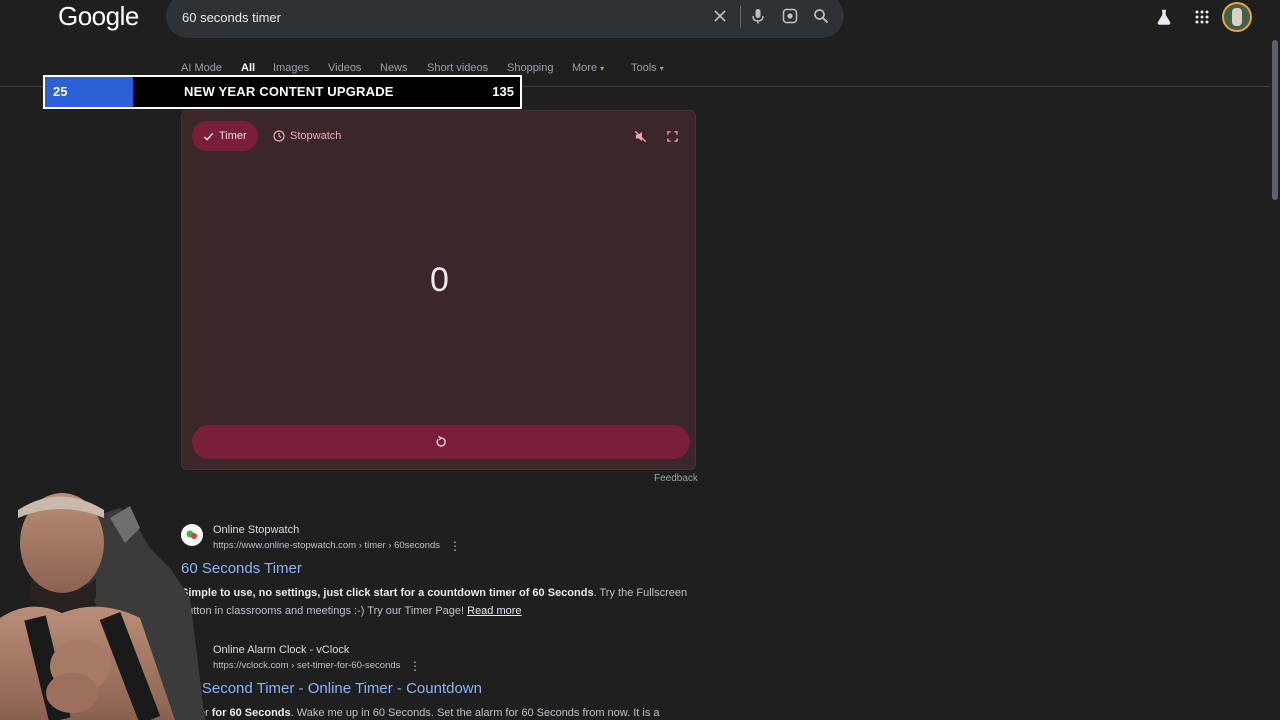 This screenshot has width=1280, height=720. I want to click on timer-display: 0, so click(439, 280).